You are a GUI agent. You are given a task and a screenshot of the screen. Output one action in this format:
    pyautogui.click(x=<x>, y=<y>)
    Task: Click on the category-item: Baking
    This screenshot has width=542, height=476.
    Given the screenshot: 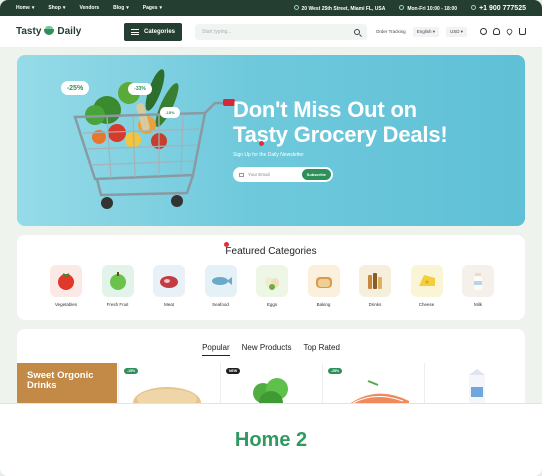 What is the action you would take?
    pyautogui.click(x=323, y=286)
    